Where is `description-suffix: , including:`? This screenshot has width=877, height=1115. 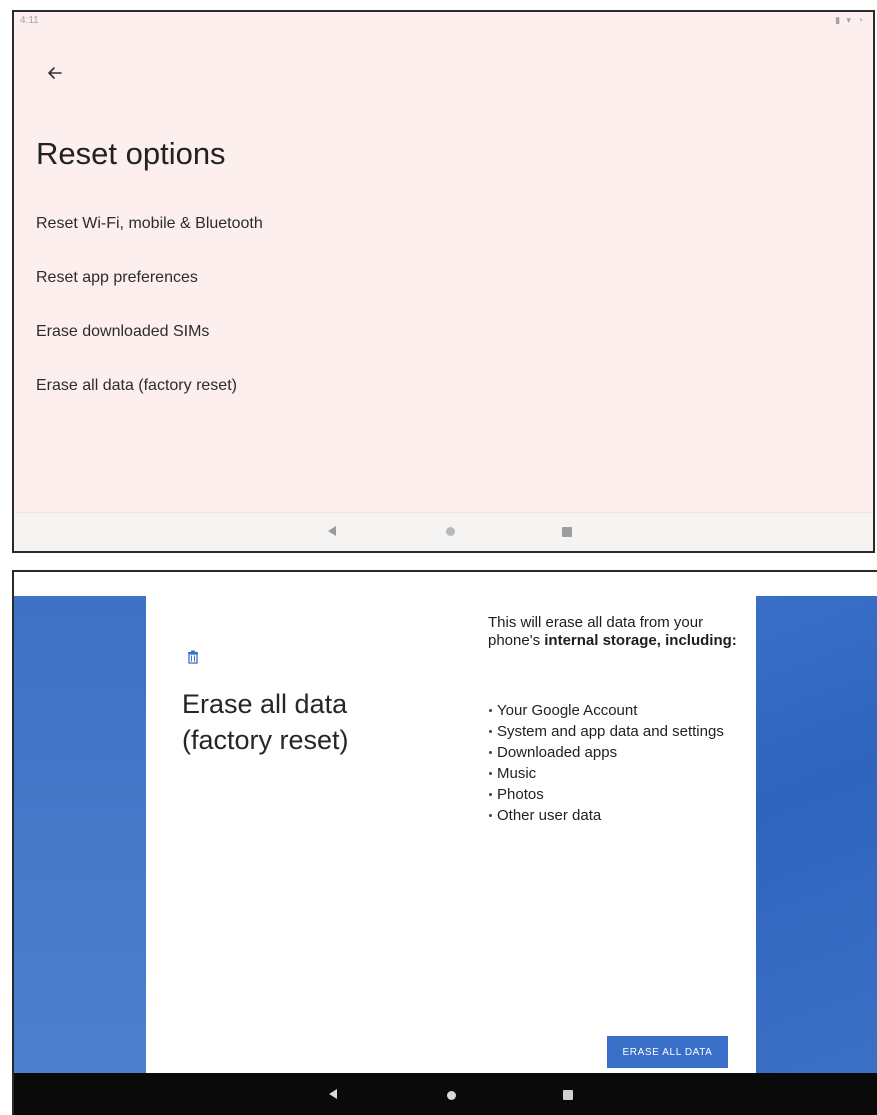
description-suffix: , including: is located at coordinates (696, 640).